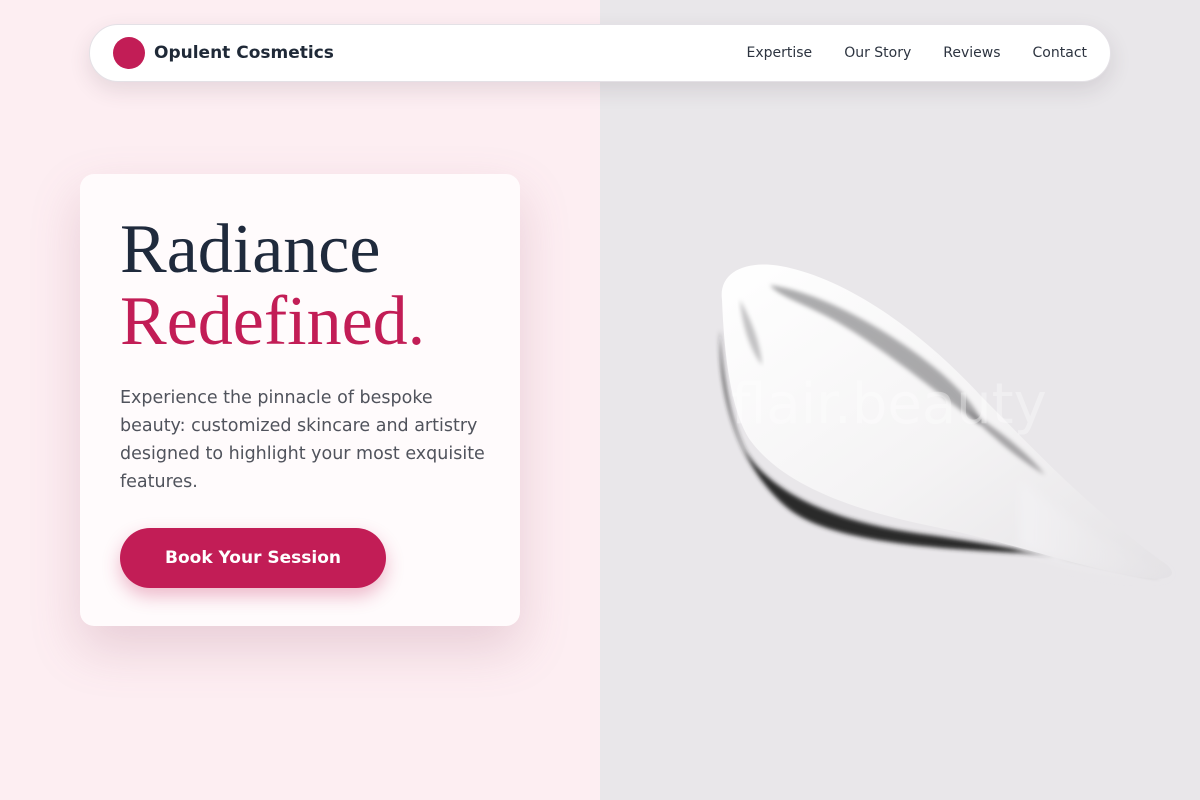  What do you see at coordinates (253, 558) in the screenshot?
I see `book-session-button: Book Your Session` at bounding box center [253, 558].